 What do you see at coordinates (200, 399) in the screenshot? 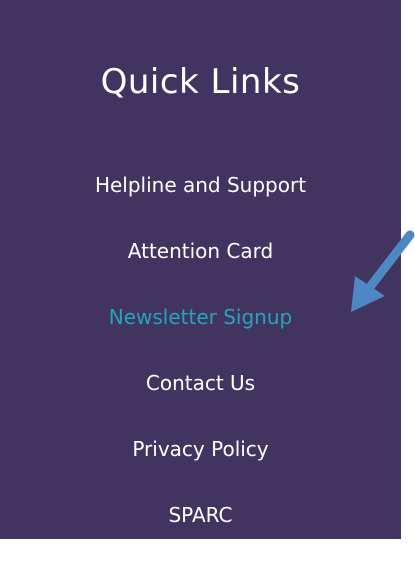
I see `list-item: Contact Us` at bounding box center [200, 399].